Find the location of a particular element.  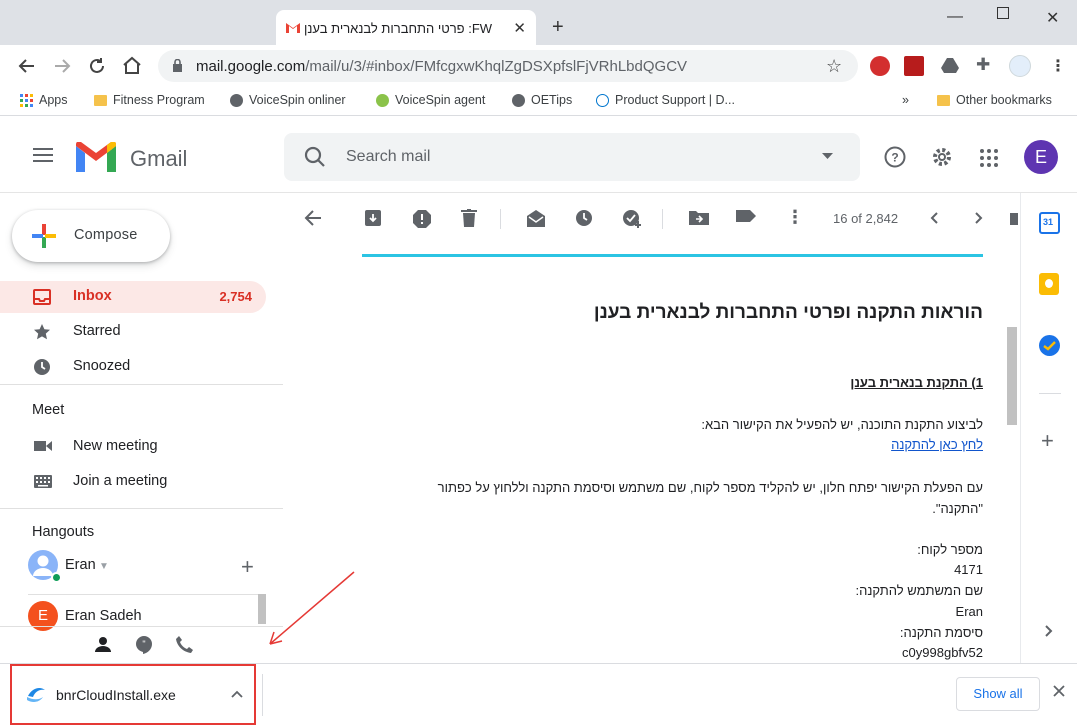

window-close-icon: ✕ is located at coordinates (1052, 18).